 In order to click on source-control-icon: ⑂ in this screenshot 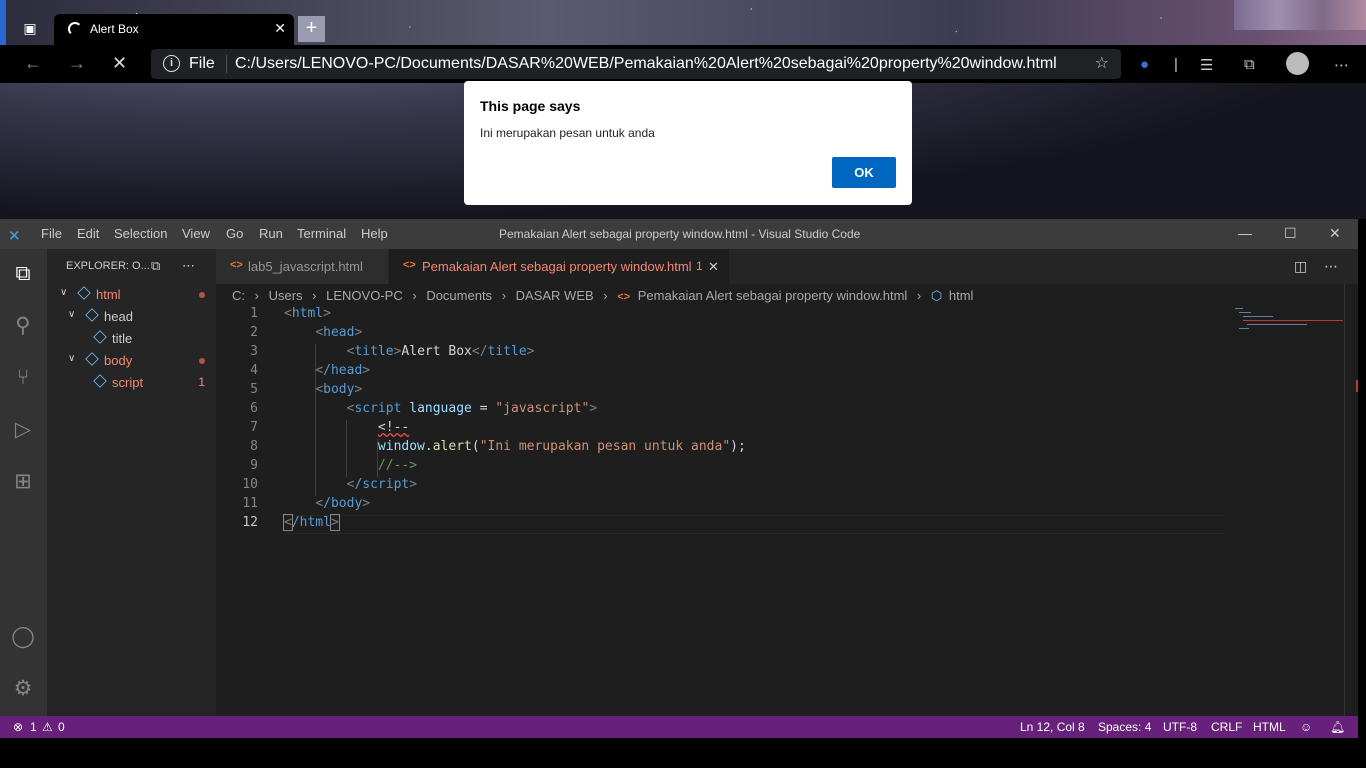, I will do `click(23, 378)`.